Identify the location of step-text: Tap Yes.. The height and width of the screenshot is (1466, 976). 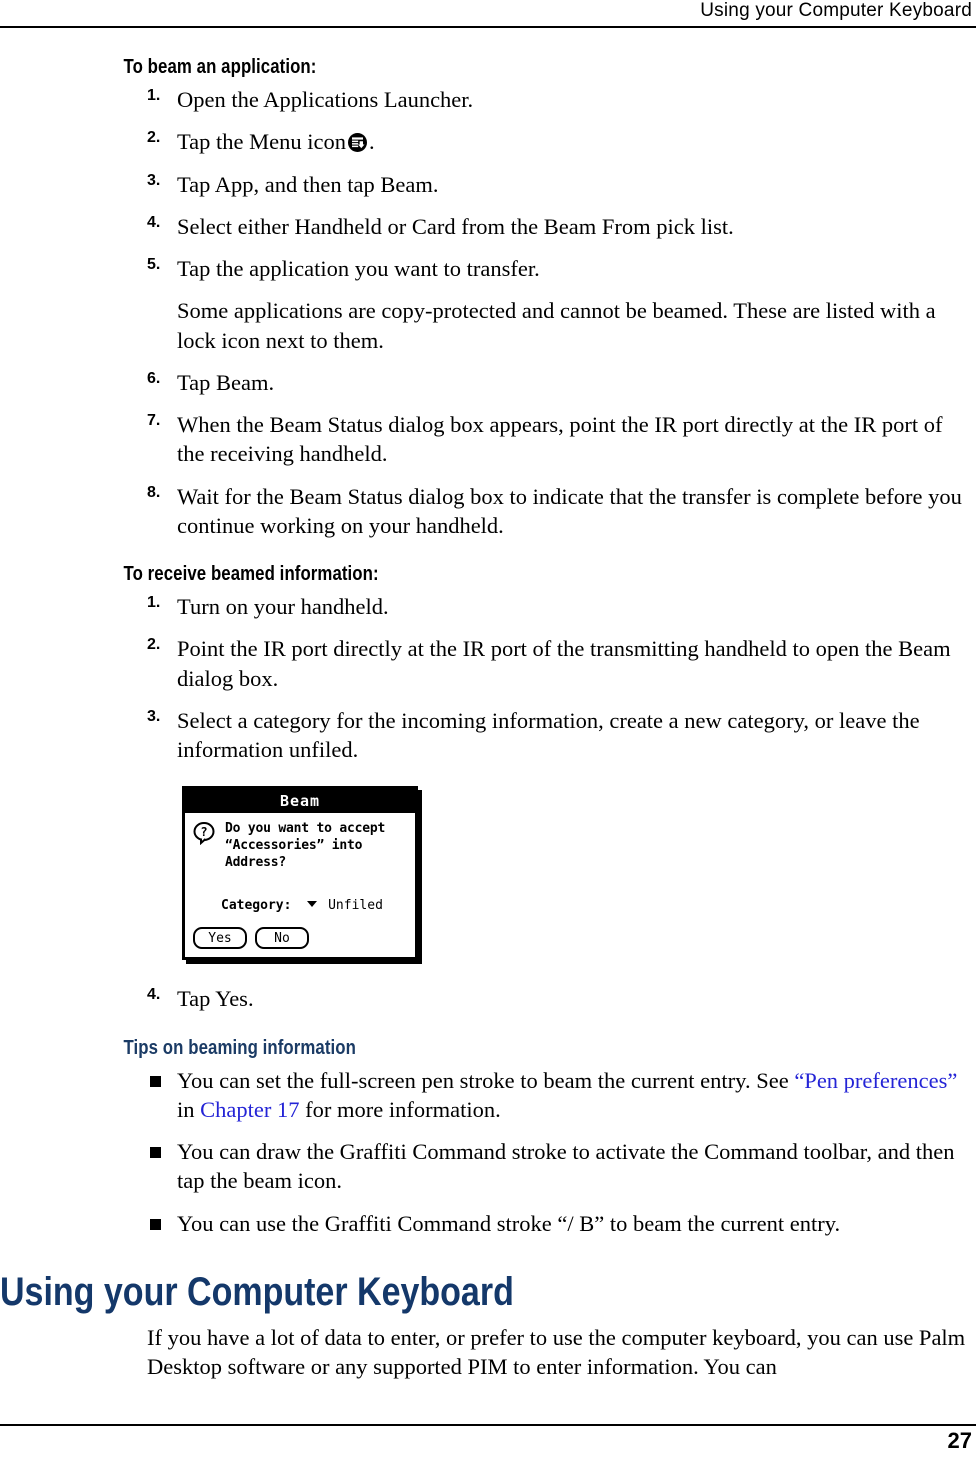
(215, 999).